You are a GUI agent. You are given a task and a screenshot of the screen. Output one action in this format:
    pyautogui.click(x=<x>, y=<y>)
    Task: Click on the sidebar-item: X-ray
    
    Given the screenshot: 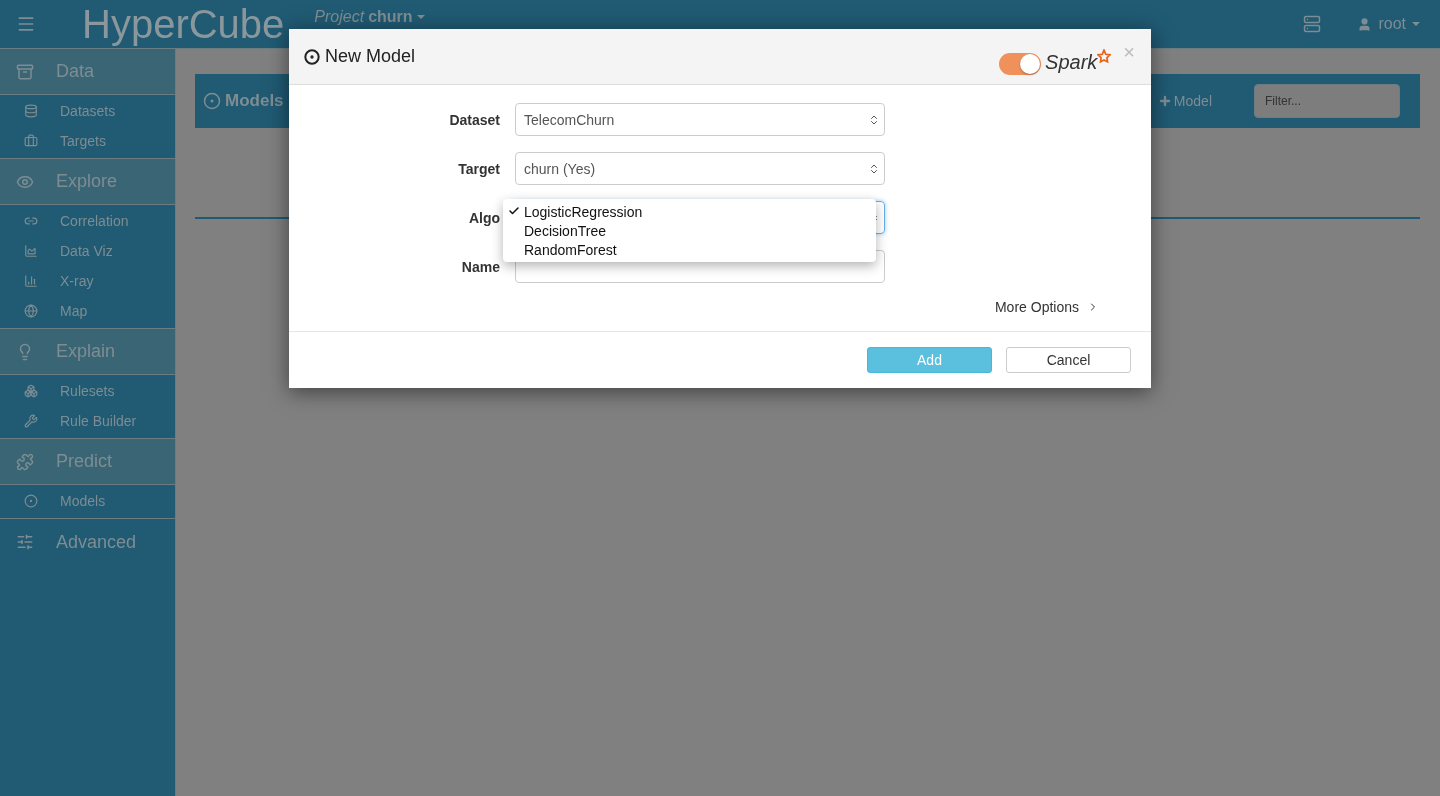 What is the action you would take?
    pyautogui.click(x=87, y=281)
    